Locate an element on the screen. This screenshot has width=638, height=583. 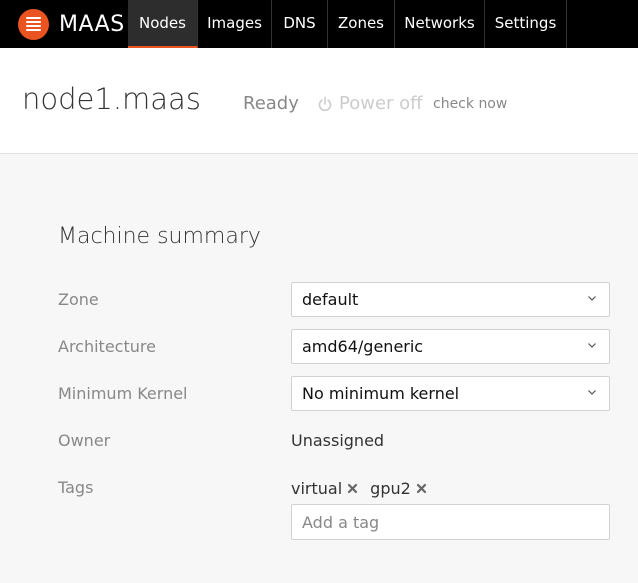
owner-label: Owner is located at coordinates (84, 440).